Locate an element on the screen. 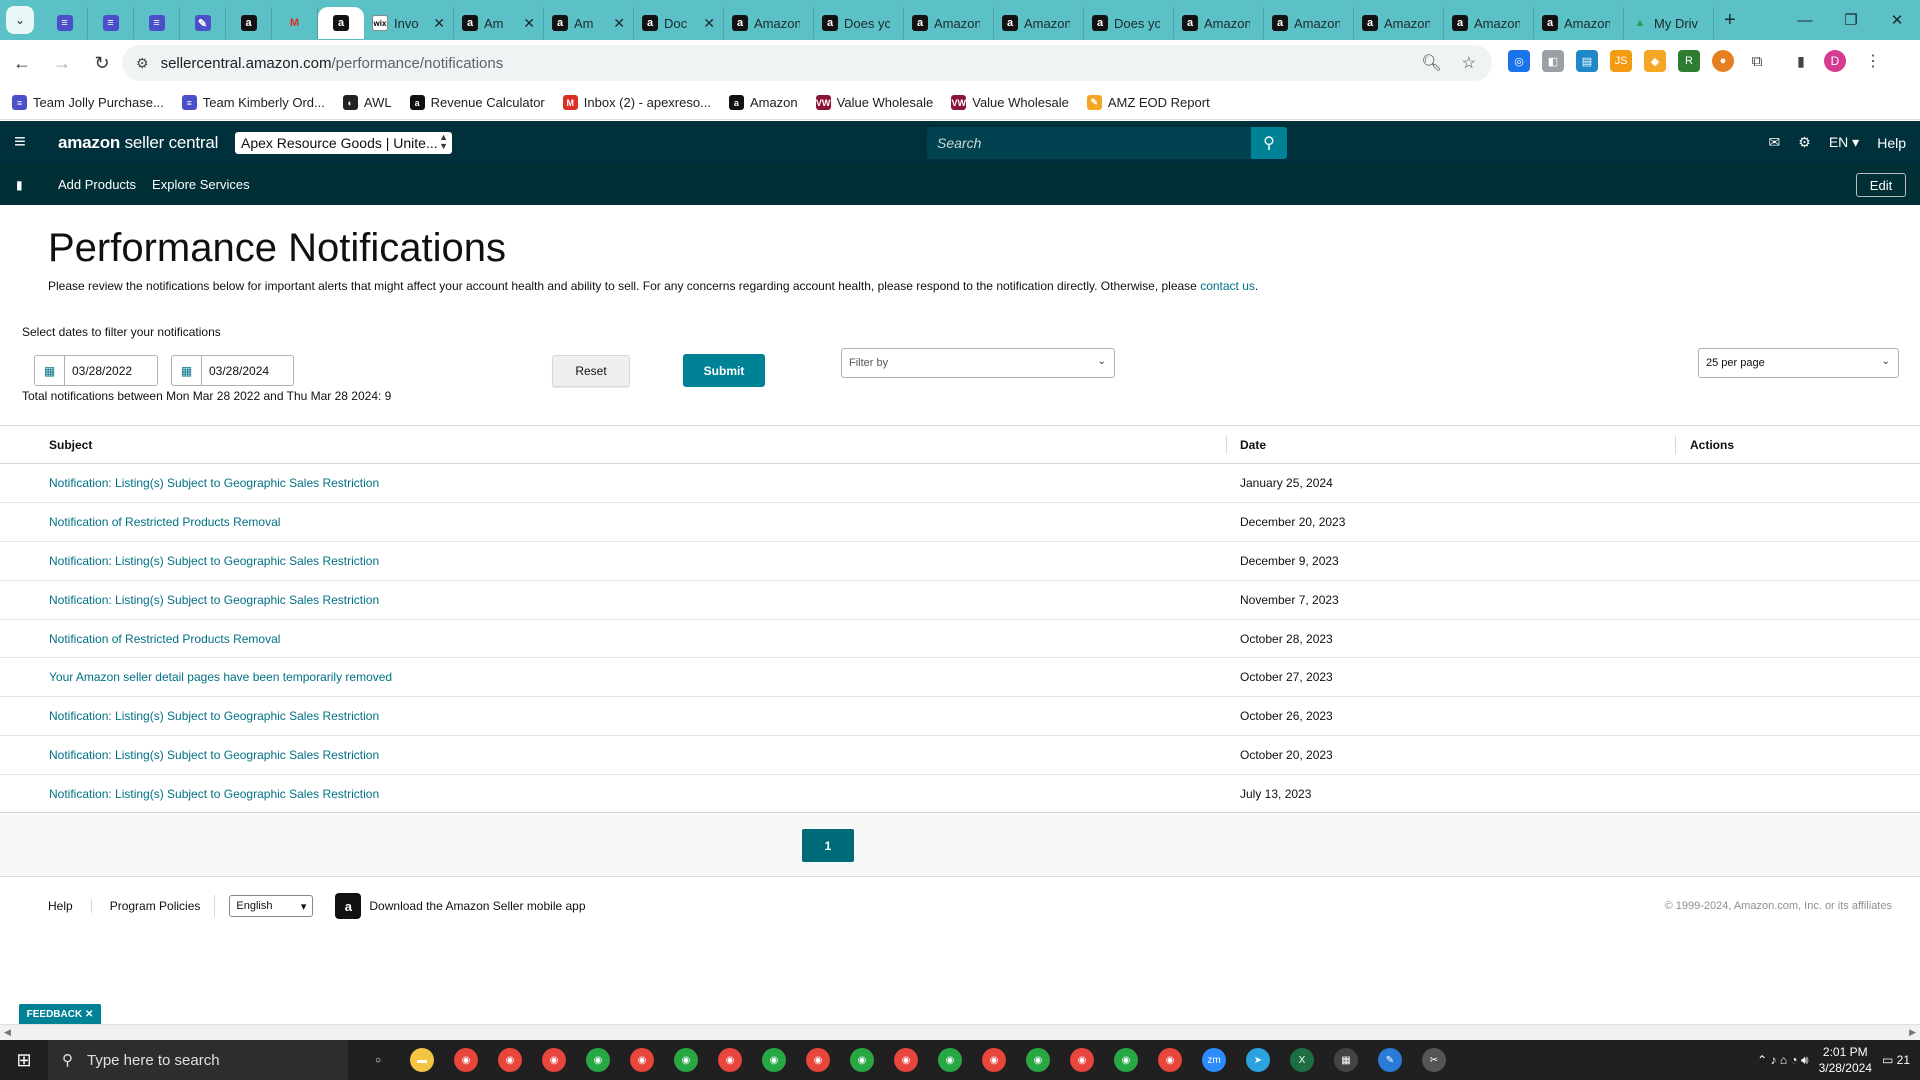  browser-tab: ▲ My Driv is located at coordinates (1669, 23).